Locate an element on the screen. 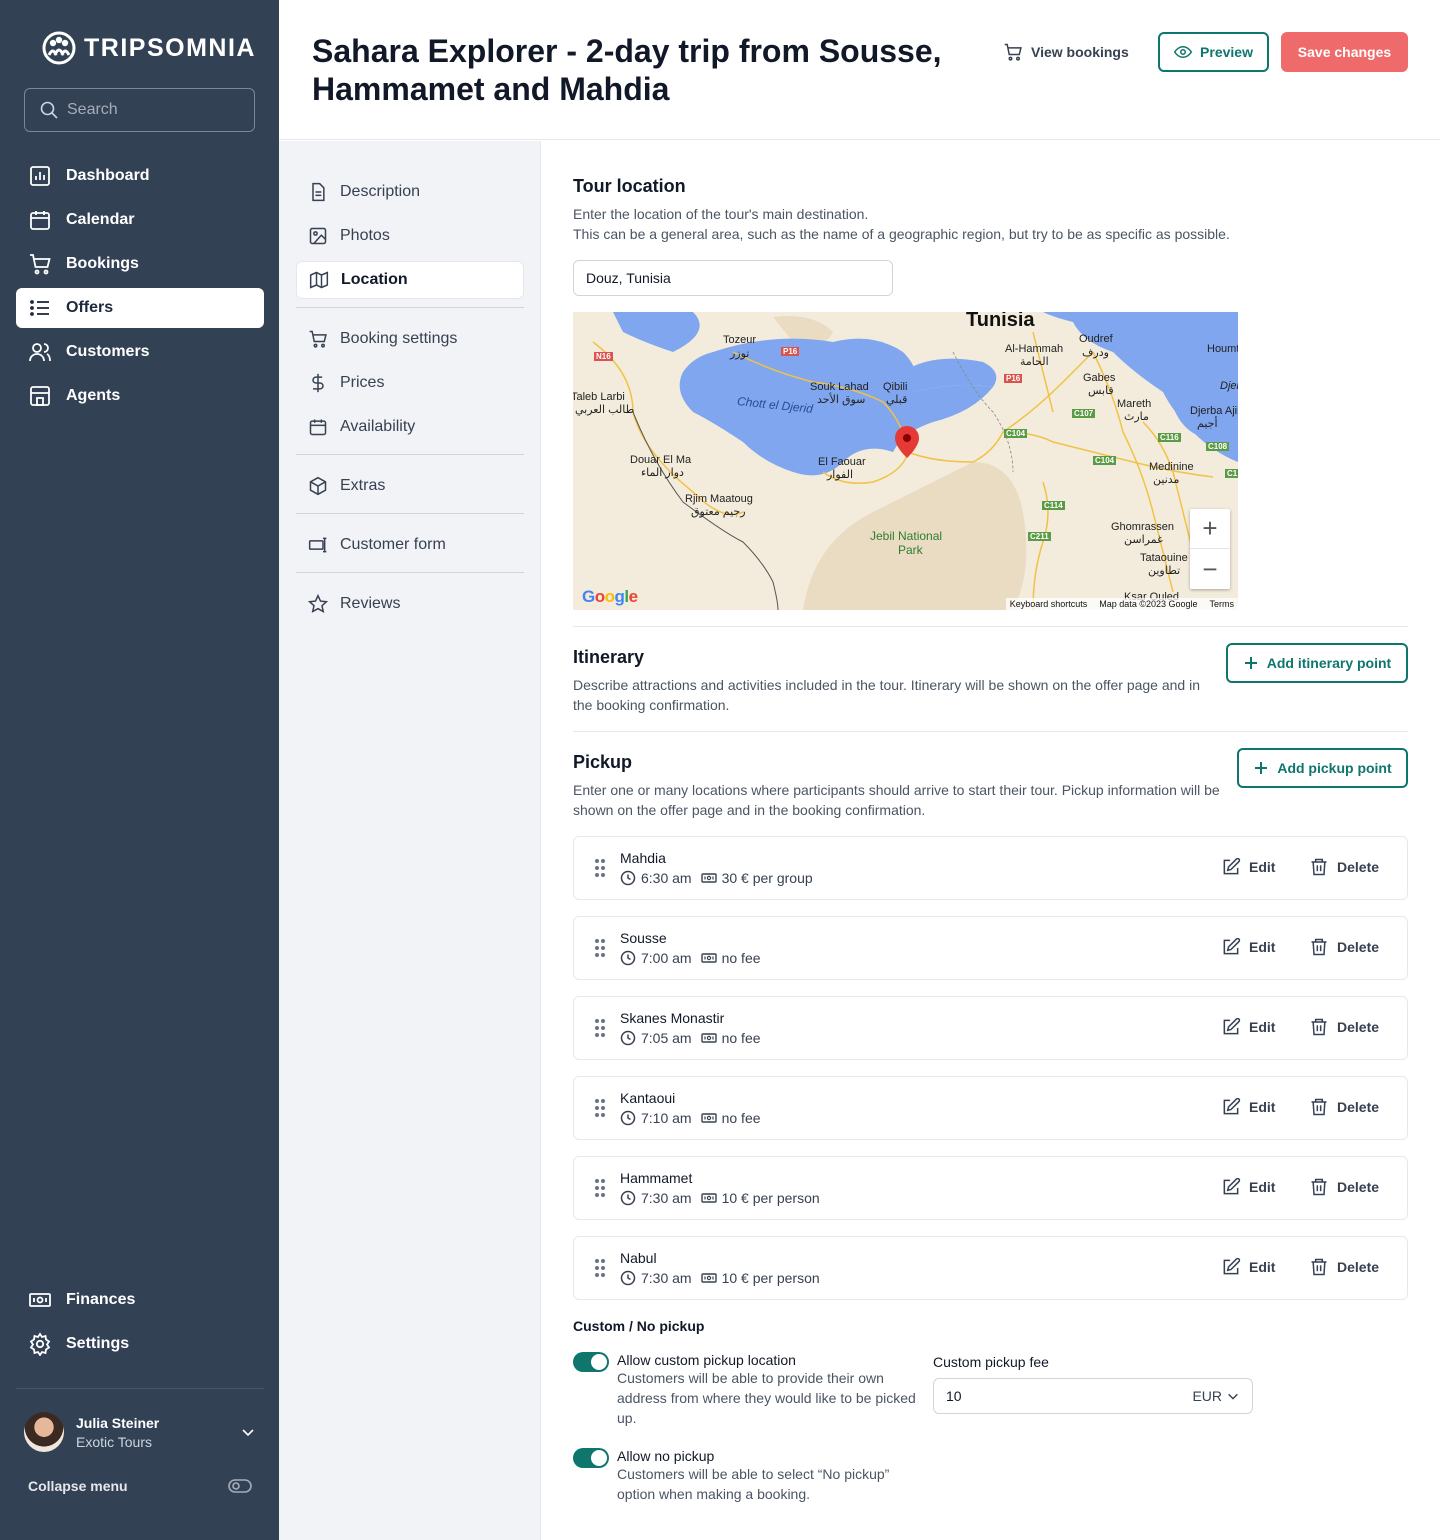  section-title-itinerary: Itinerary is located at coordinates (609, 657).